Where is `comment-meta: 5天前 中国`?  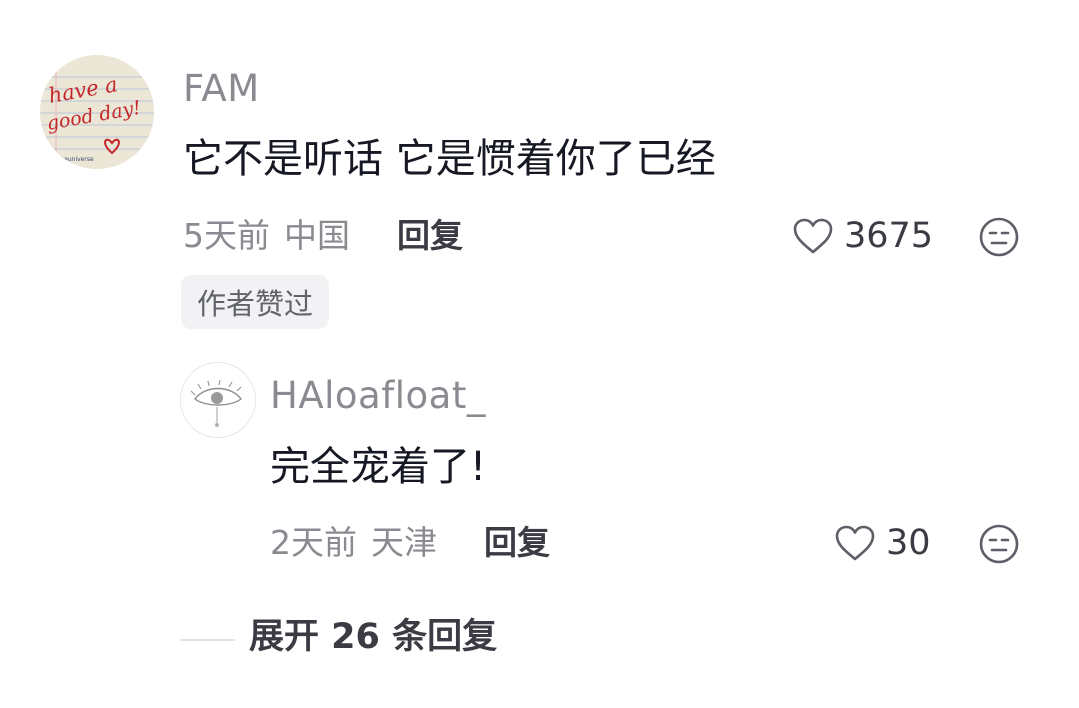 comment-meta: 5天前 中国 is located at coordinates (266, 235).